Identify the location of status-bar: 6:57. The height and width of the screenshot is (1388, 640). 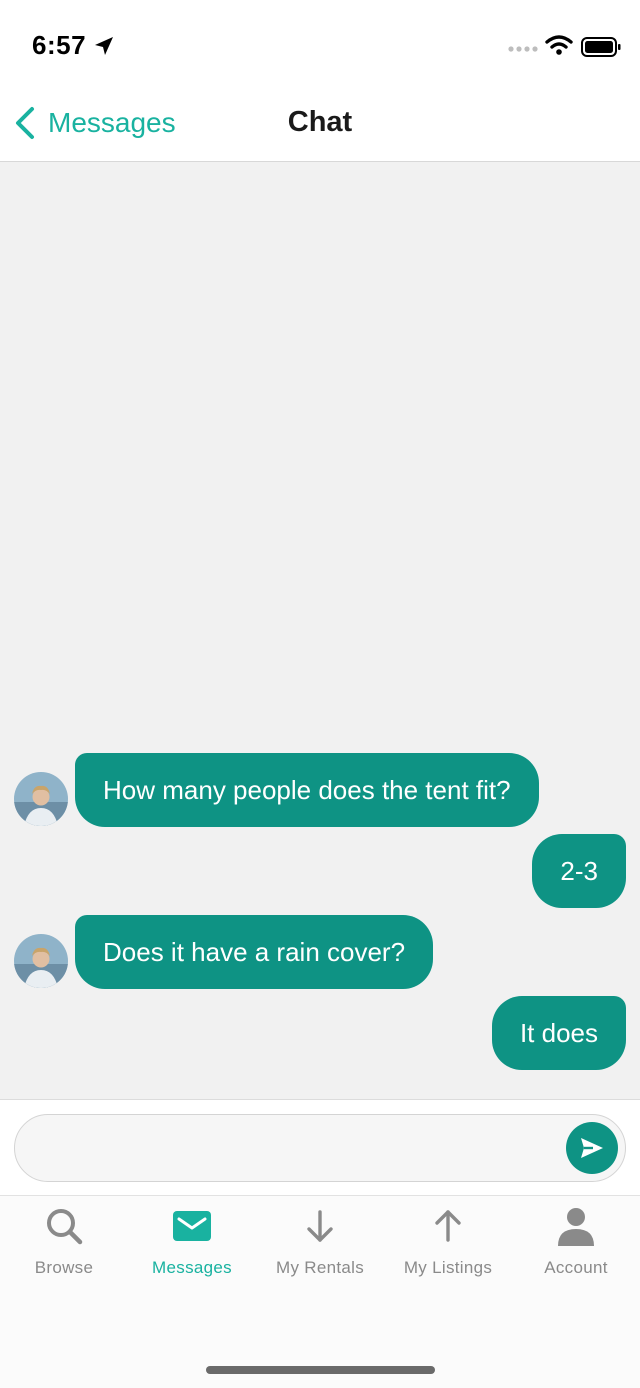
(320, 46).